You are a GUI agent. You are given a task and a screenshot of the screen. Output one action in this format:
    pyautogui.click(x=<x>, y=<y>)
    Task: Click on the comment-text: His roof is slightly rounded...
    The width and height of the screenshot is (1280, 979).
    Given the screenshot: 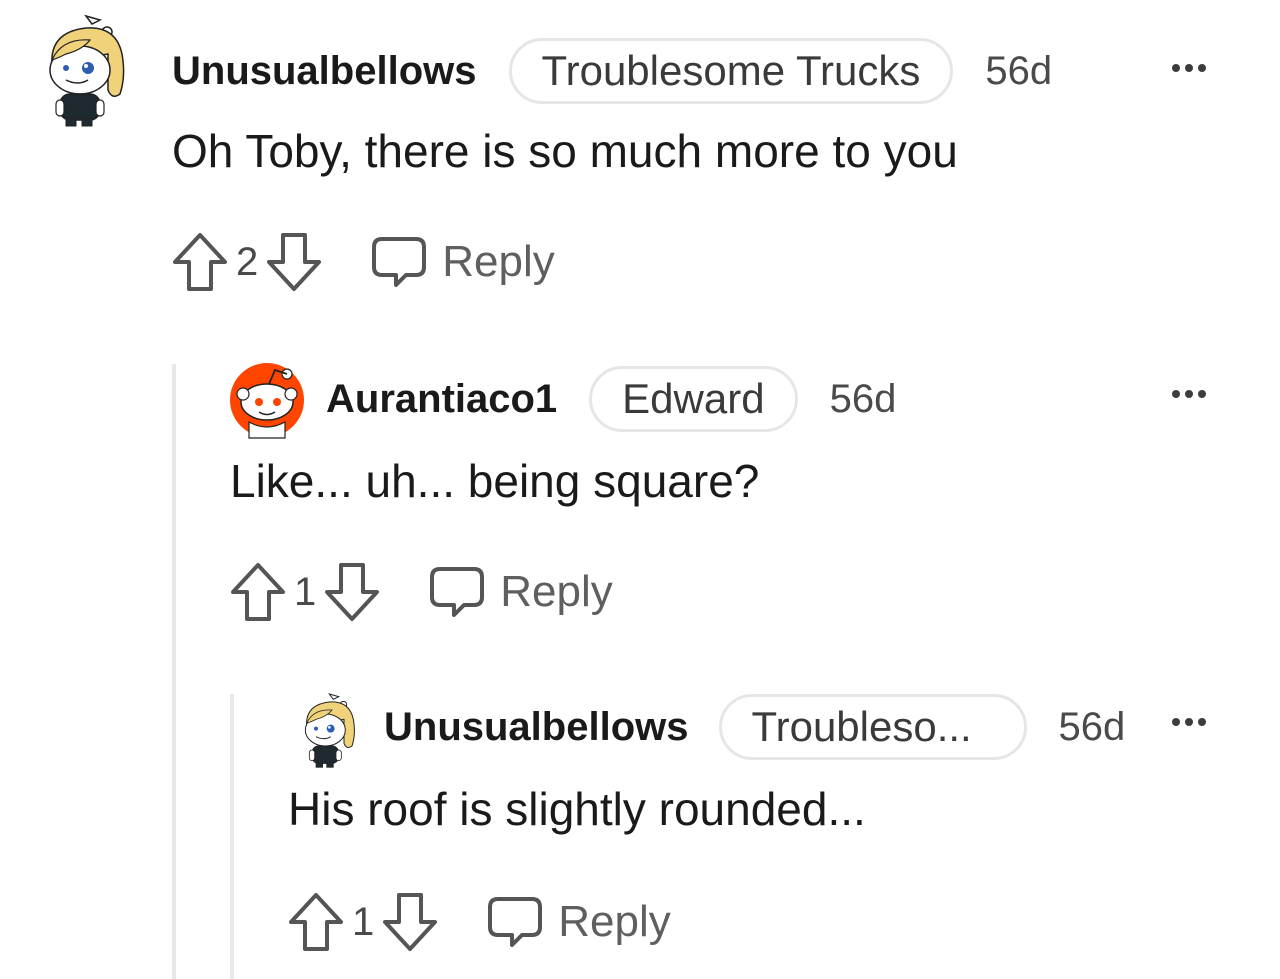 What is the action you would take?
    pyautogui.click(x=577, y=809)
    